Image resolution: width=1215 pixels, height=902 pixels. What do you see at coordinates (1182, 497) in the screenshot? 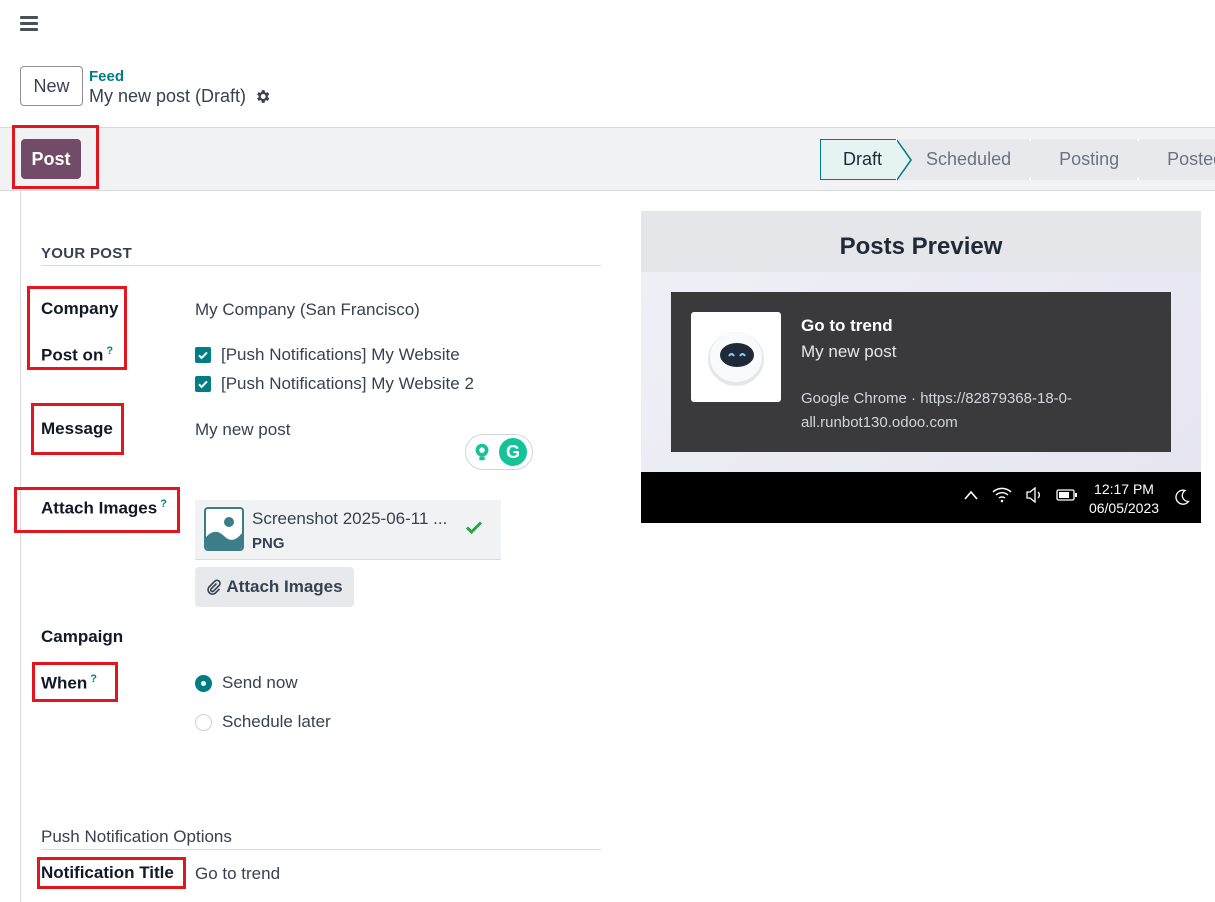
I see `moon-icon` at bounding box center [1182, 497].